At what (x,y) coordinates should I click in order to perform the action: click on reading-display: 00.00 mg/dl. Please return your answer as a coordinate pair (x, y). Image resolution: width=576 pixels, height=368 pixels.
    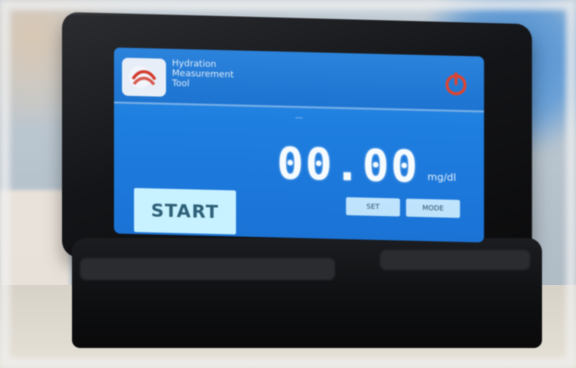
    Looking at the image, I should click on (366, 161).